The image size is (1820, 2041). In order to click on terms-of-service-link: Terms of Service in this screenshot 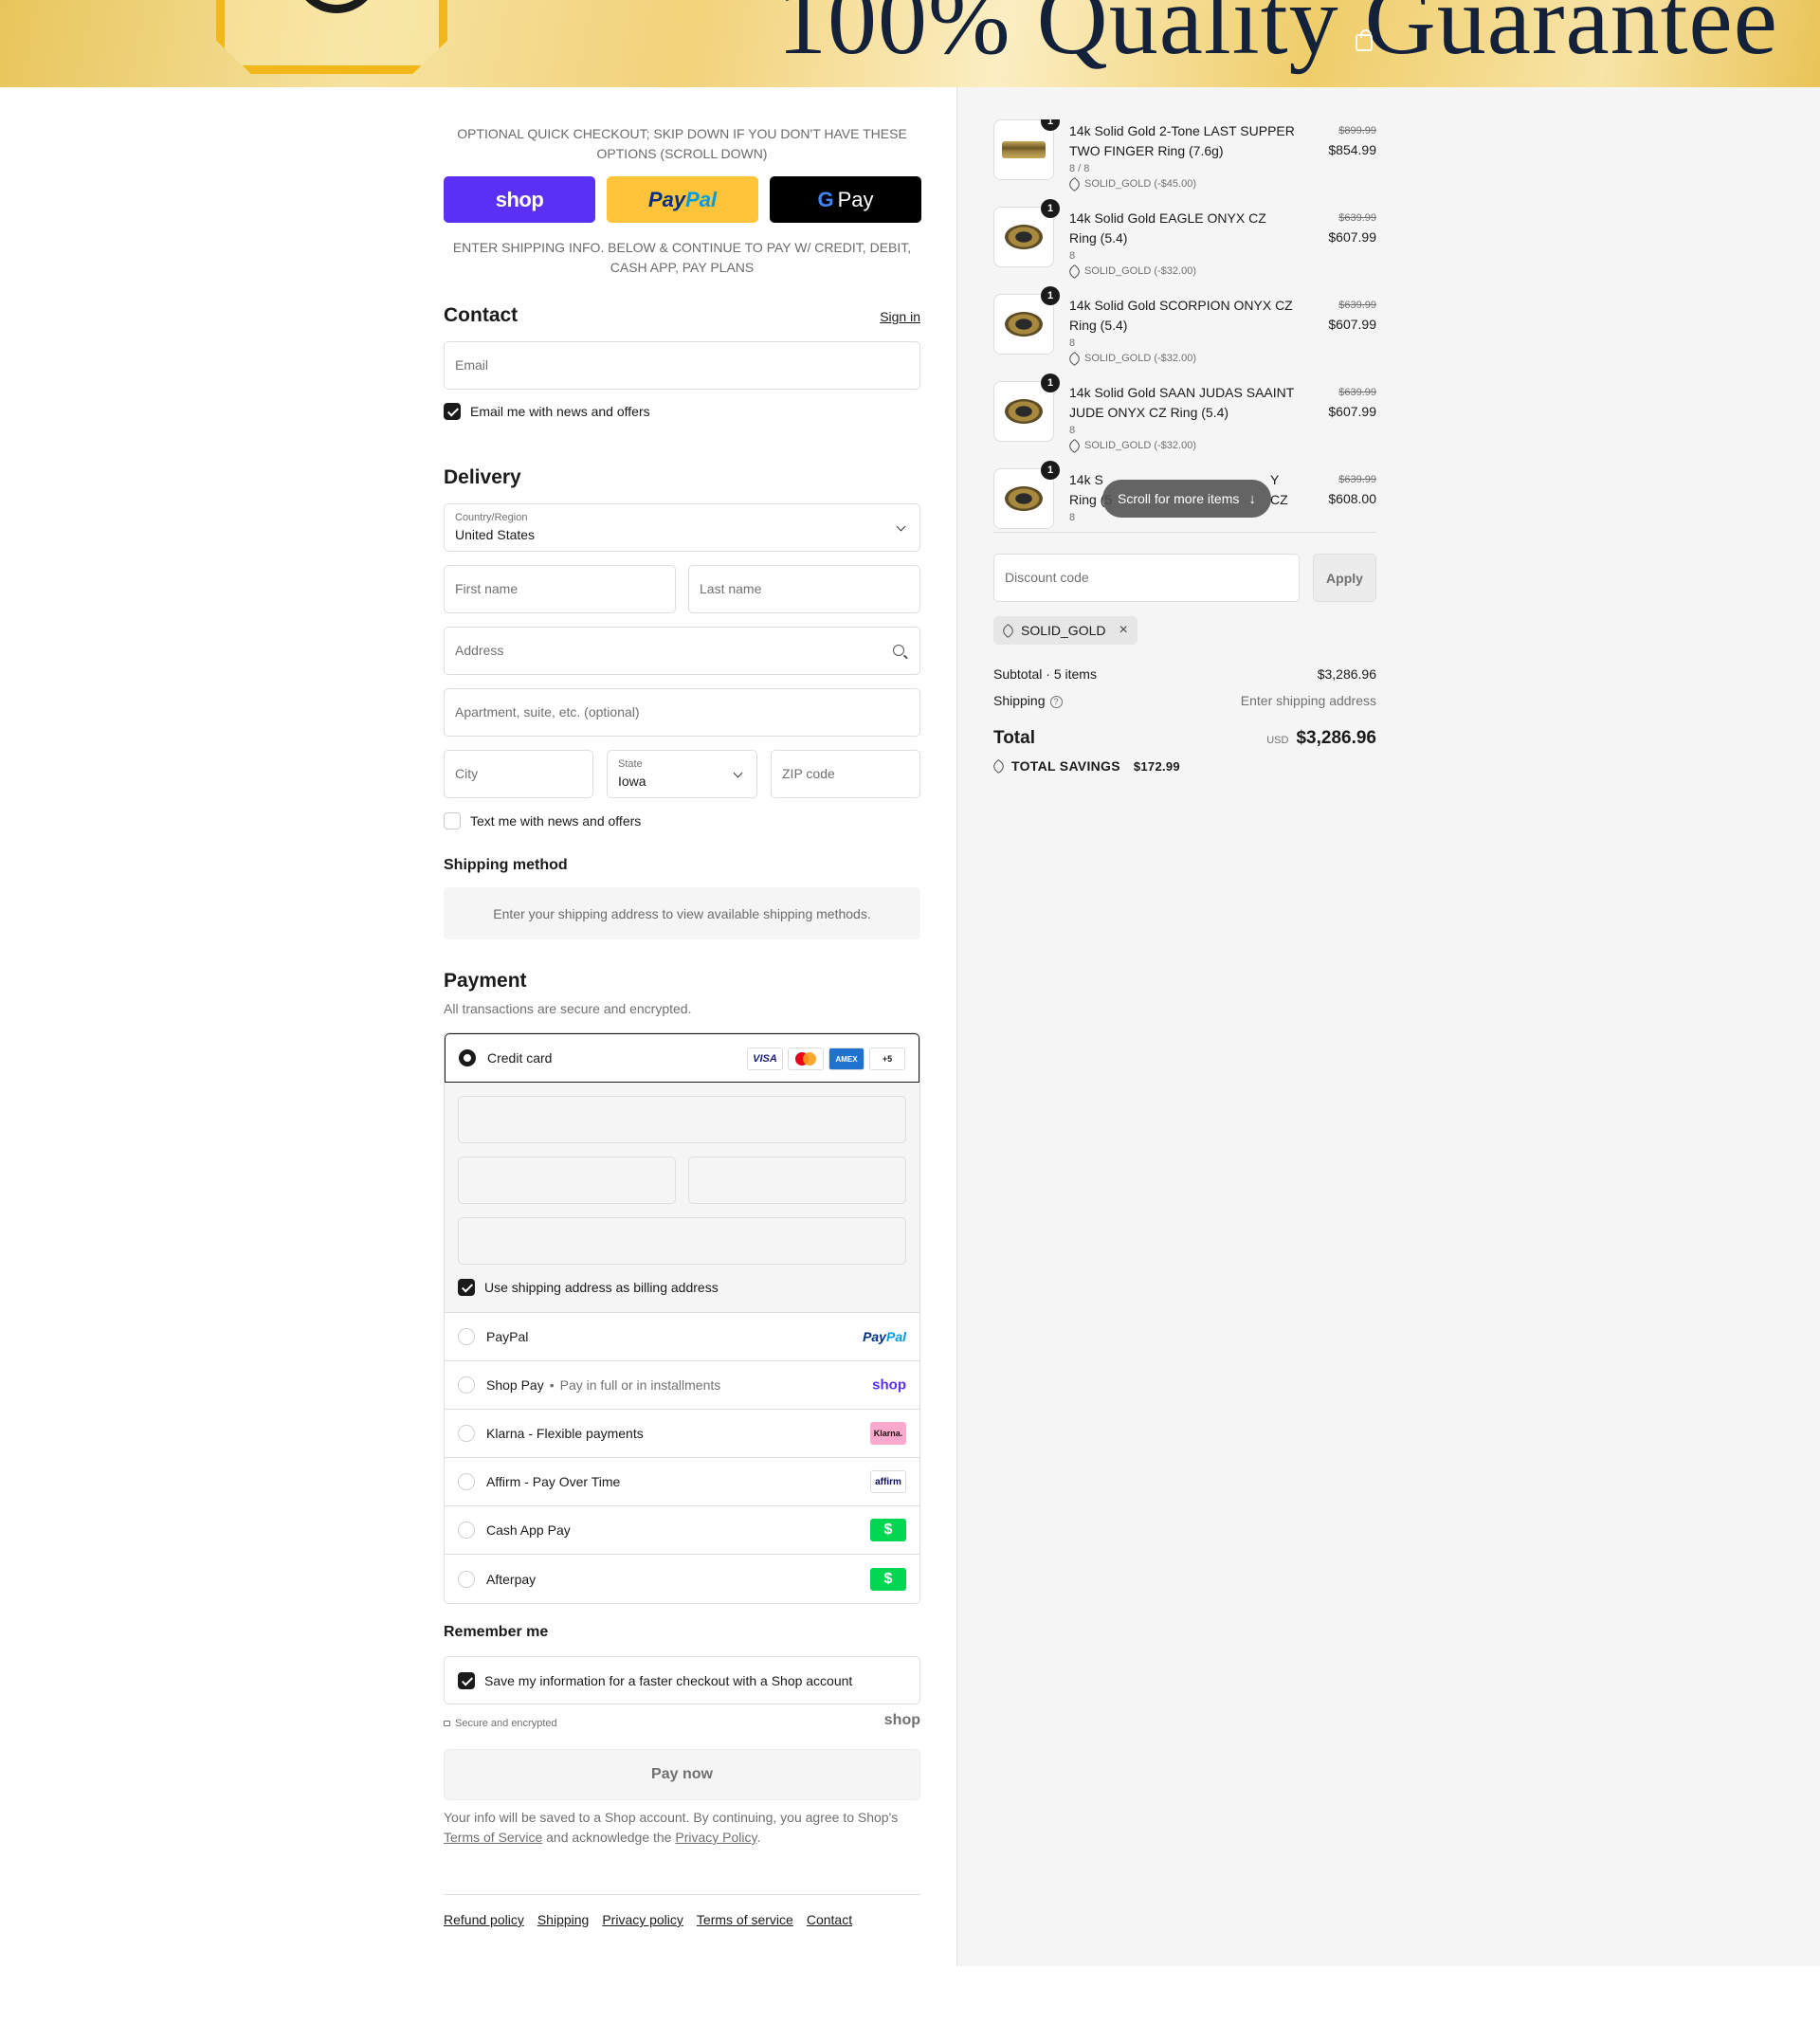, I will do `click(493, 1837)`.